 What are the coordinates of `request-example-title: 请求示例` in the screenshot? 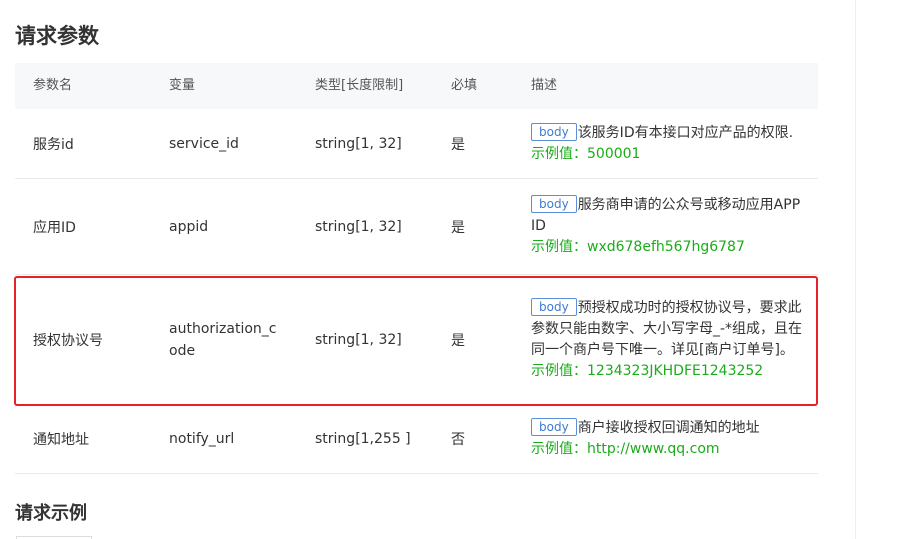 It's located at (51, 513).